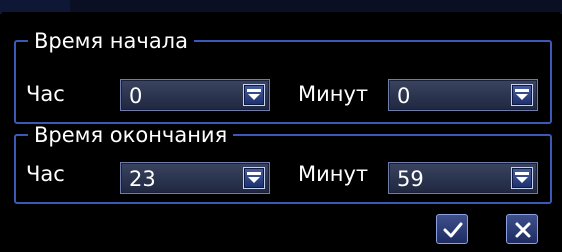  What do you see at coordinates (131, 135) in the screenshot?
I see `end-time-legend: Время окончания` at bounding box center [131, 135].